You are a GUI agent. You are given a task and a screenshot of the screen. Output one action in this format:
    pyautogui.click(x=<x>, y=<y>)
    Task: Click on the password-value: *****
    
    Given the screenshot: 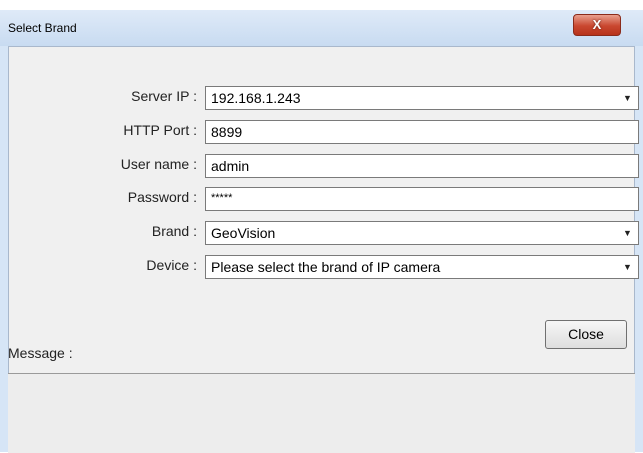 What is the action you would take?
    pyautogui.click(x=222, y=198)
    